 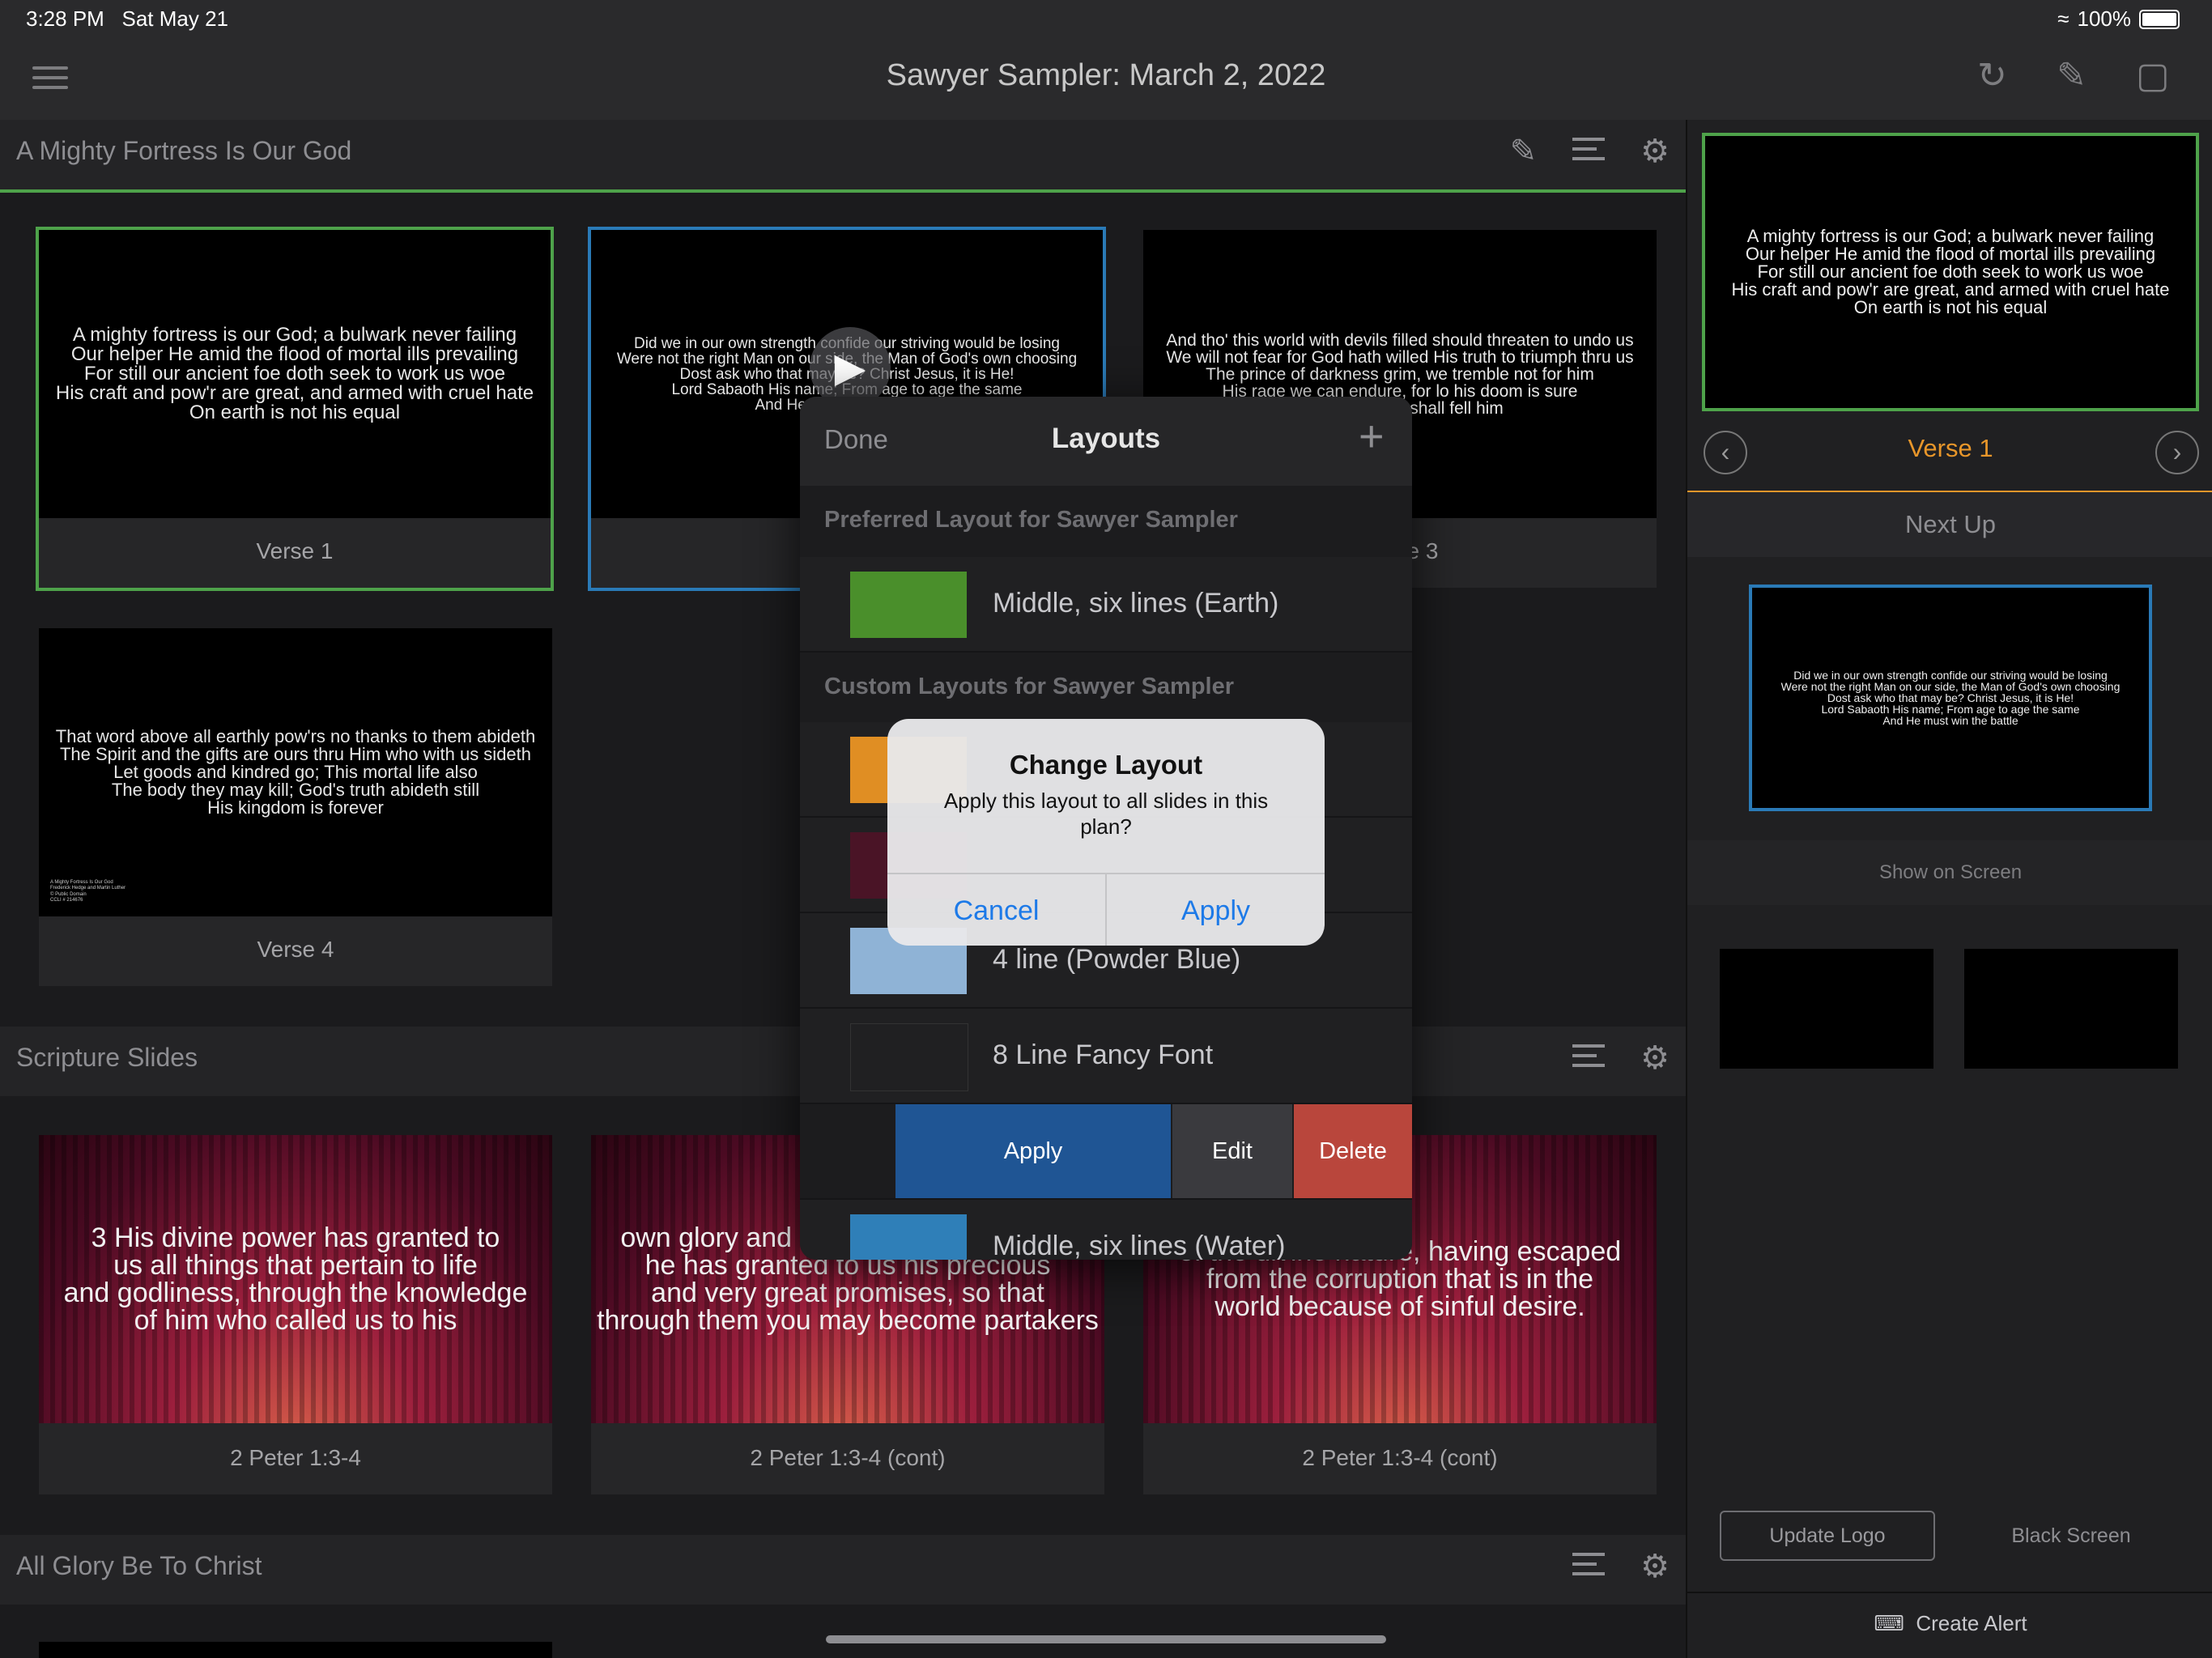 What do you see at coordinates (1117, 959) in the screenshot?
I see `layout-name: 4 line (Powder Blue)` at bounding box center [1117, 959].